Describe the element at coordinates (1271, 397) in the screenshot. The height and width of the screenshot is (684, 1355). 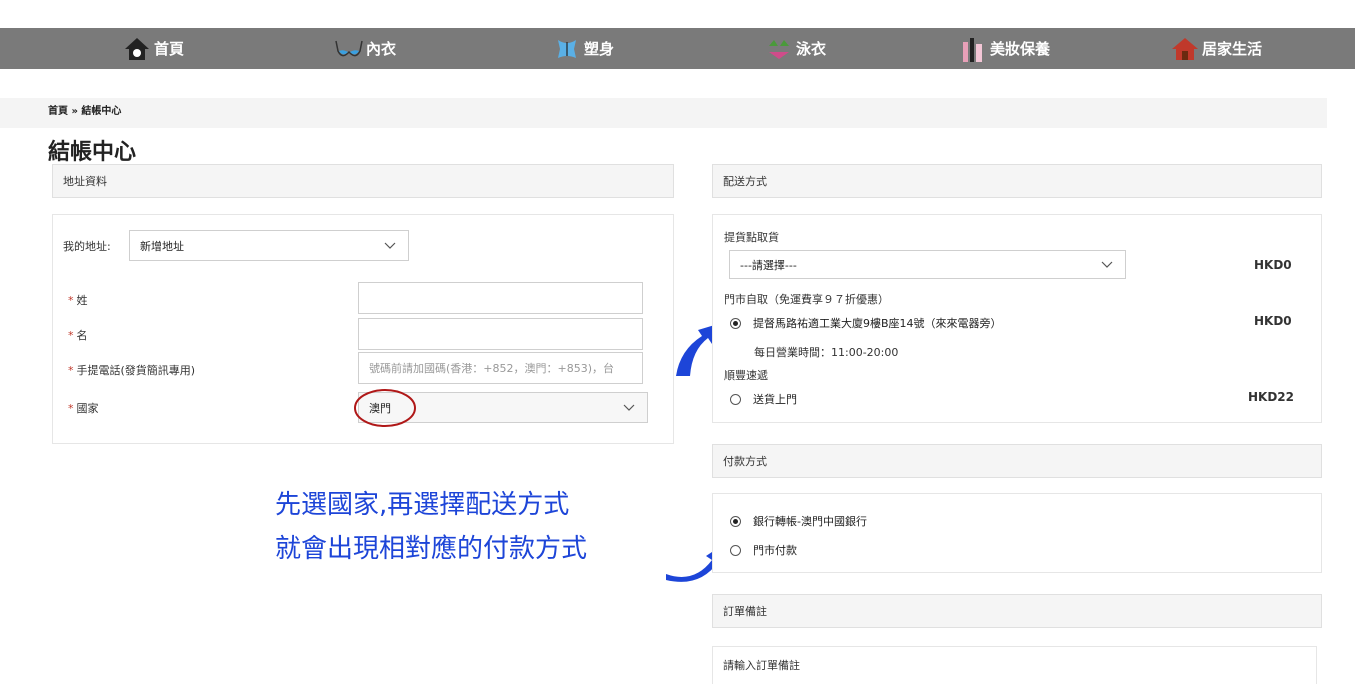
I see `sf-price: HKD22` at that location.